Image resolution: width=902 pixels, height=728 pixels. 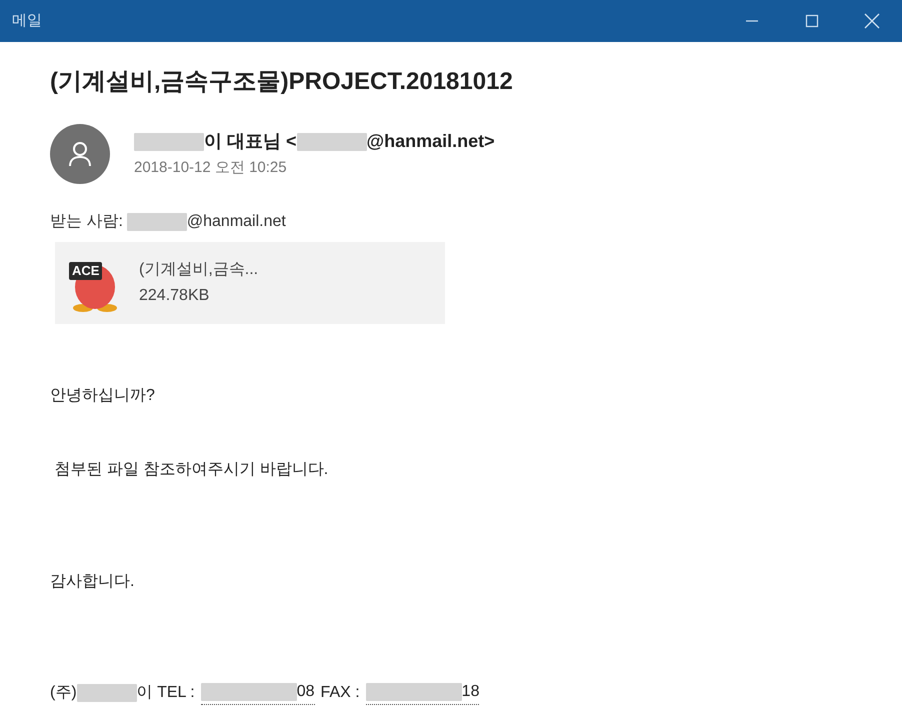 What do you see at coordinates (27, 20) in the screenshot?
I see `window-title: 메일` at bounding box center [27, 20].